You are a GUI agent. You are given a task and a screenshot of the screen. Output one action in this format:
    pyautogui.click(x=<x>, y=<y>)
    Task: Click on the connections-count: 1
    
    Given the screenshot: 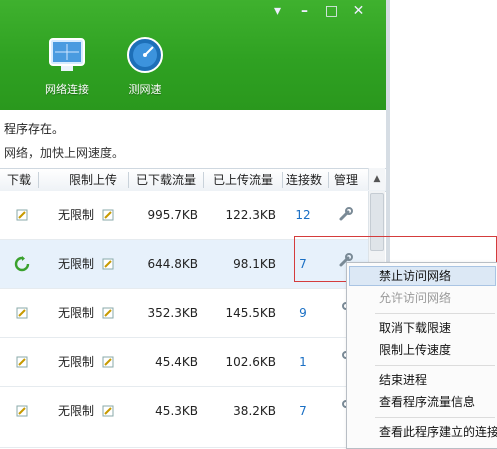 What is the action you would take?
    pyautogui.click(x=303, y=362)
    